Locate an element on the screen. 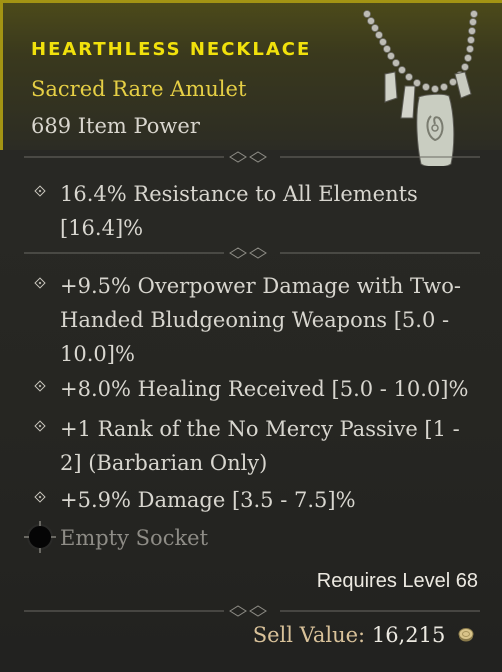 Image resolution: width=502 pixels, height=672 pixels. gold-coin-icon is located at coordinates (466, 635).